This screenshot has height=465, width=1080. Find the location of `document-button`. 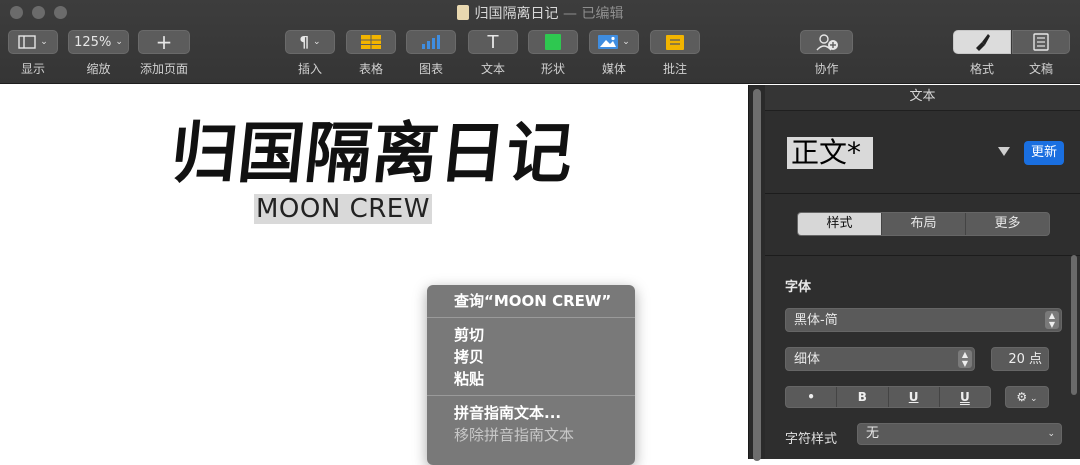

document-button is located at coordinates (1041, 42).